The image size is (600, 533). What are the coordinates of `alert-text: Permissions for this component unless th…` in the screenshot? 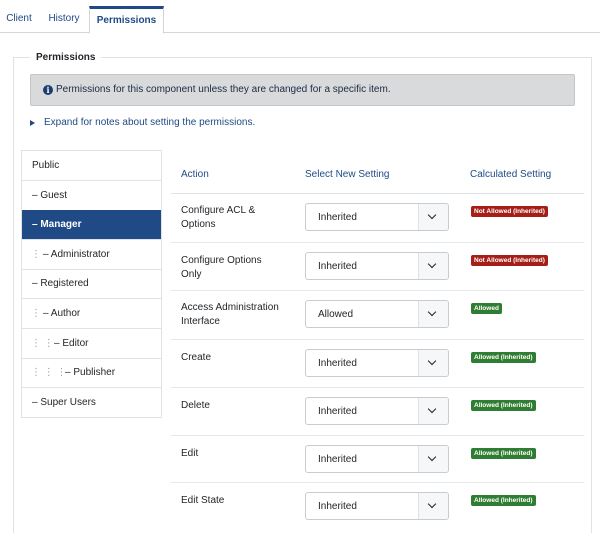 It's located at (223, 89).